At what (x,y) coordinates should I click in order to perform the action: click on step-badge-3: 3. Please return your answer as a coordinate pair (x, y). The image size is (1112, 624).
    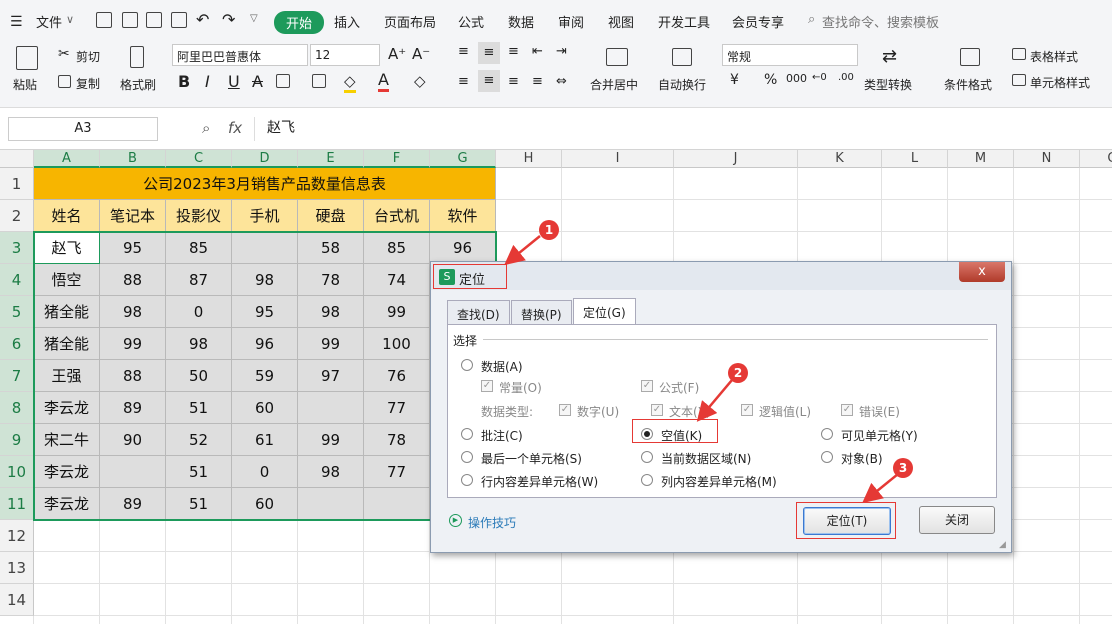
    Looking at the image, I should click on (903, 468).